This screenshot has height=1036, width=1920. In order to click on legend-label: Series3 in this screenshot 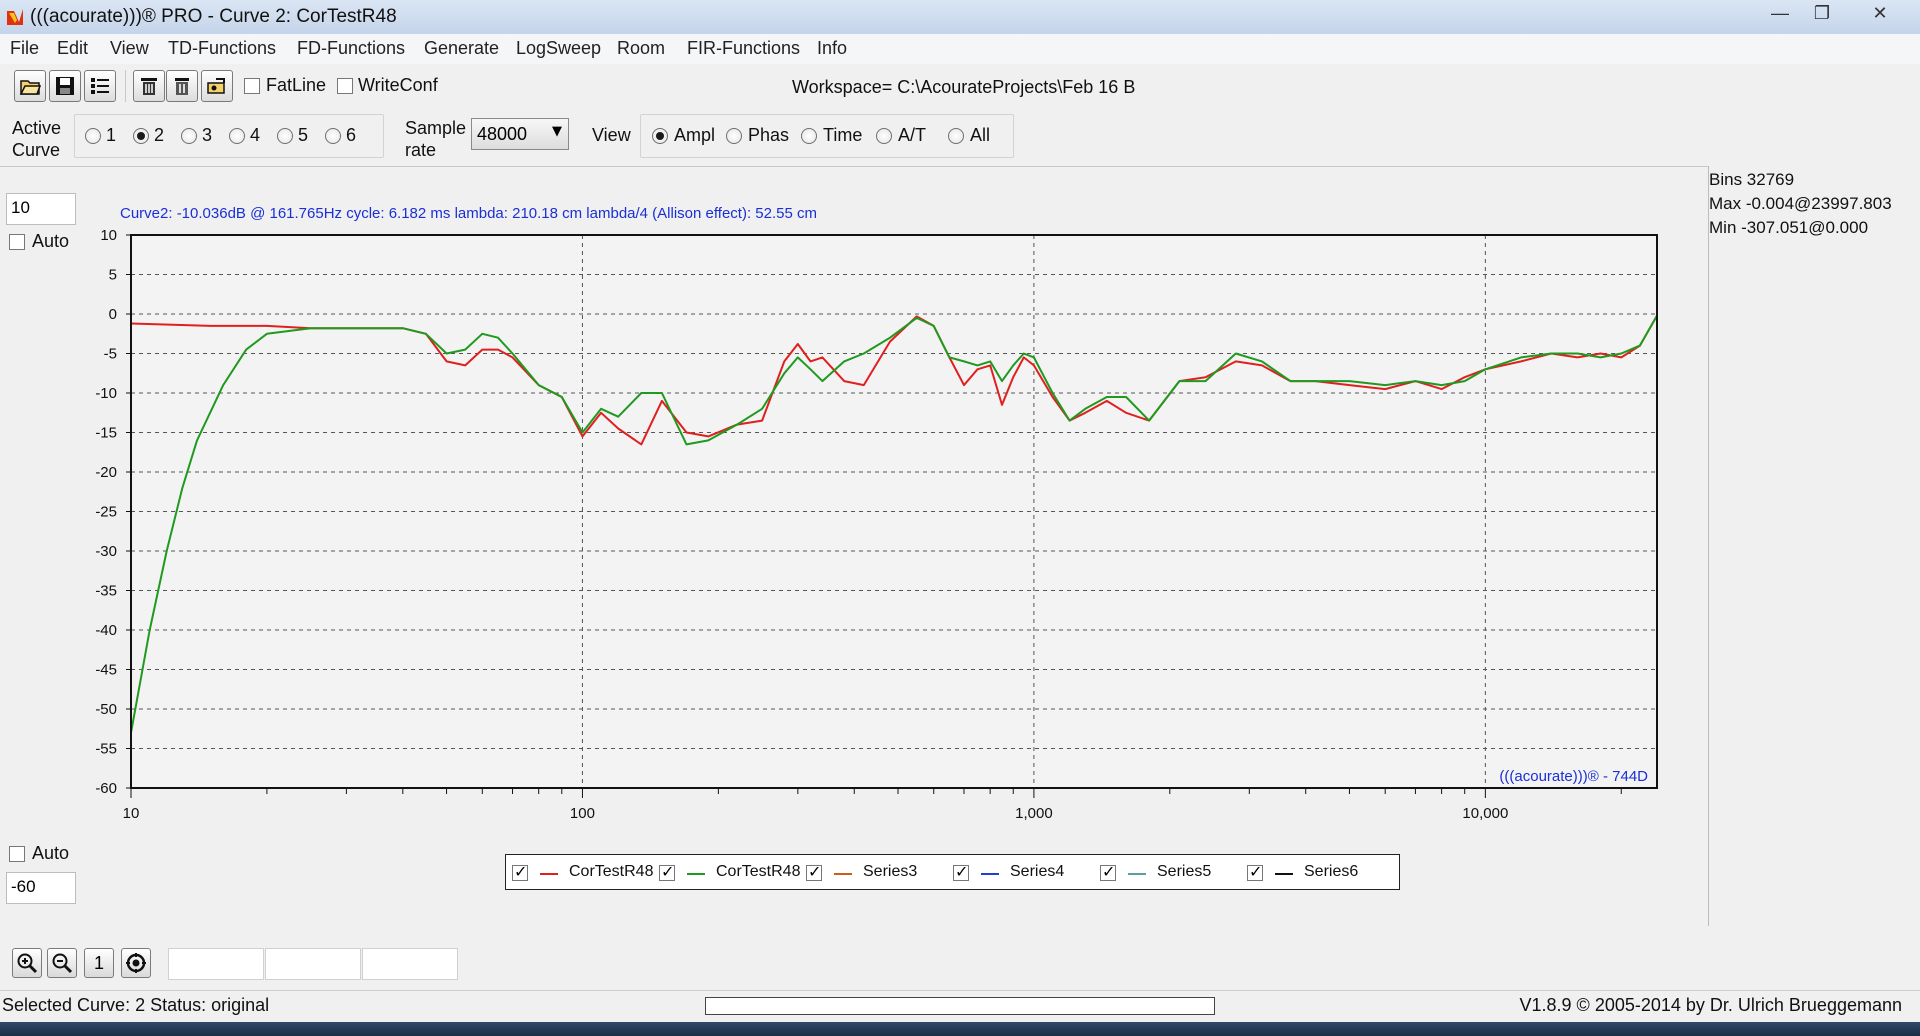, I will do `click(890, 871)`.